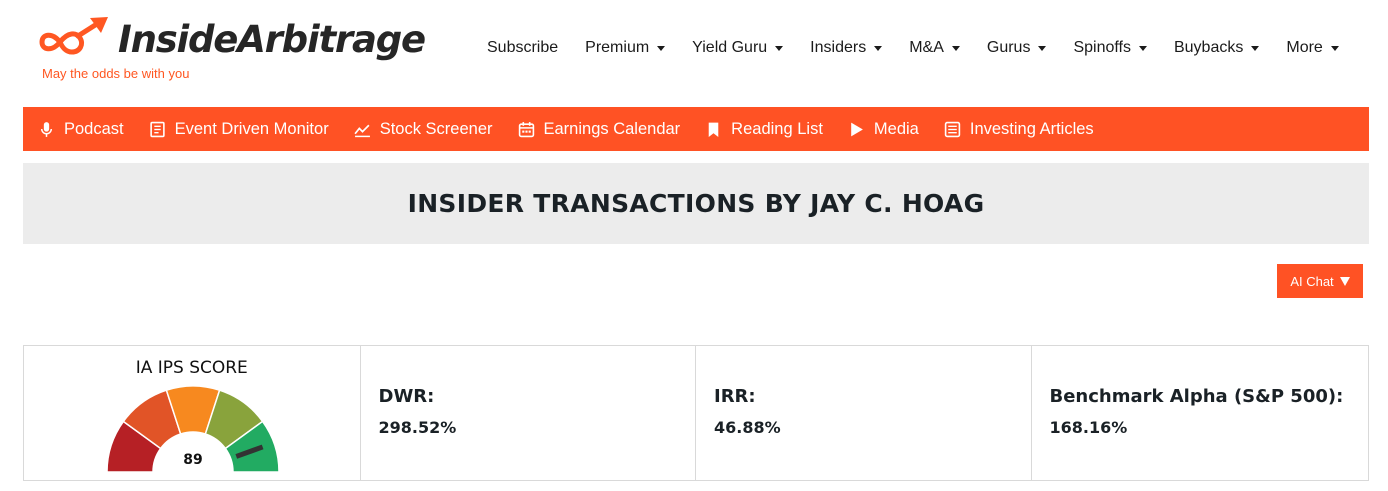 The image size is (1388, 491). I want to click on metric-benchmark-alpha: Benchmark Alpha (S&P 500): 168.16%, so click(1200, 413).